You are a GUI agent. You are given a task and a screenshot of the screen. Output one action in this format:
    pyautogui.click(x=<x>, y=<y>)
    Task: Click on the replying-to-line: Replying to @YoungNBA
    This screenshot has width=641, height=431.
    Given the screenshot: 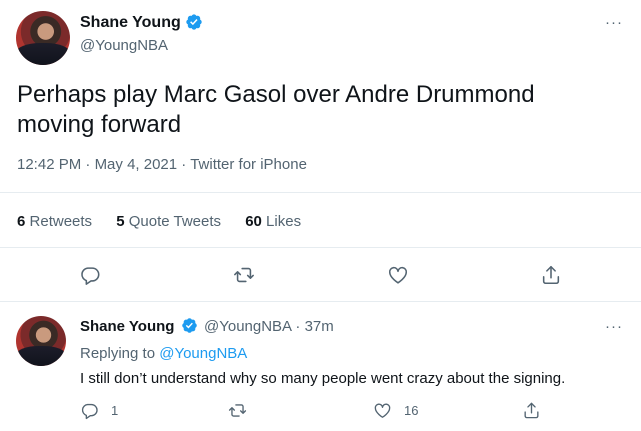 What is the action you would take?
    pyautogui.click(x=163, y=353)
    